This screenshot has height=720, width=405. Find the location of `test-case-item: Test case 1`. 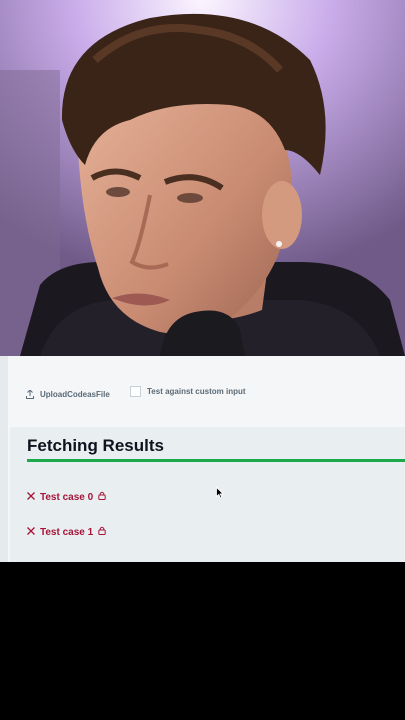

test-case-item: Test case 1 is located at coordinates (66, 532).